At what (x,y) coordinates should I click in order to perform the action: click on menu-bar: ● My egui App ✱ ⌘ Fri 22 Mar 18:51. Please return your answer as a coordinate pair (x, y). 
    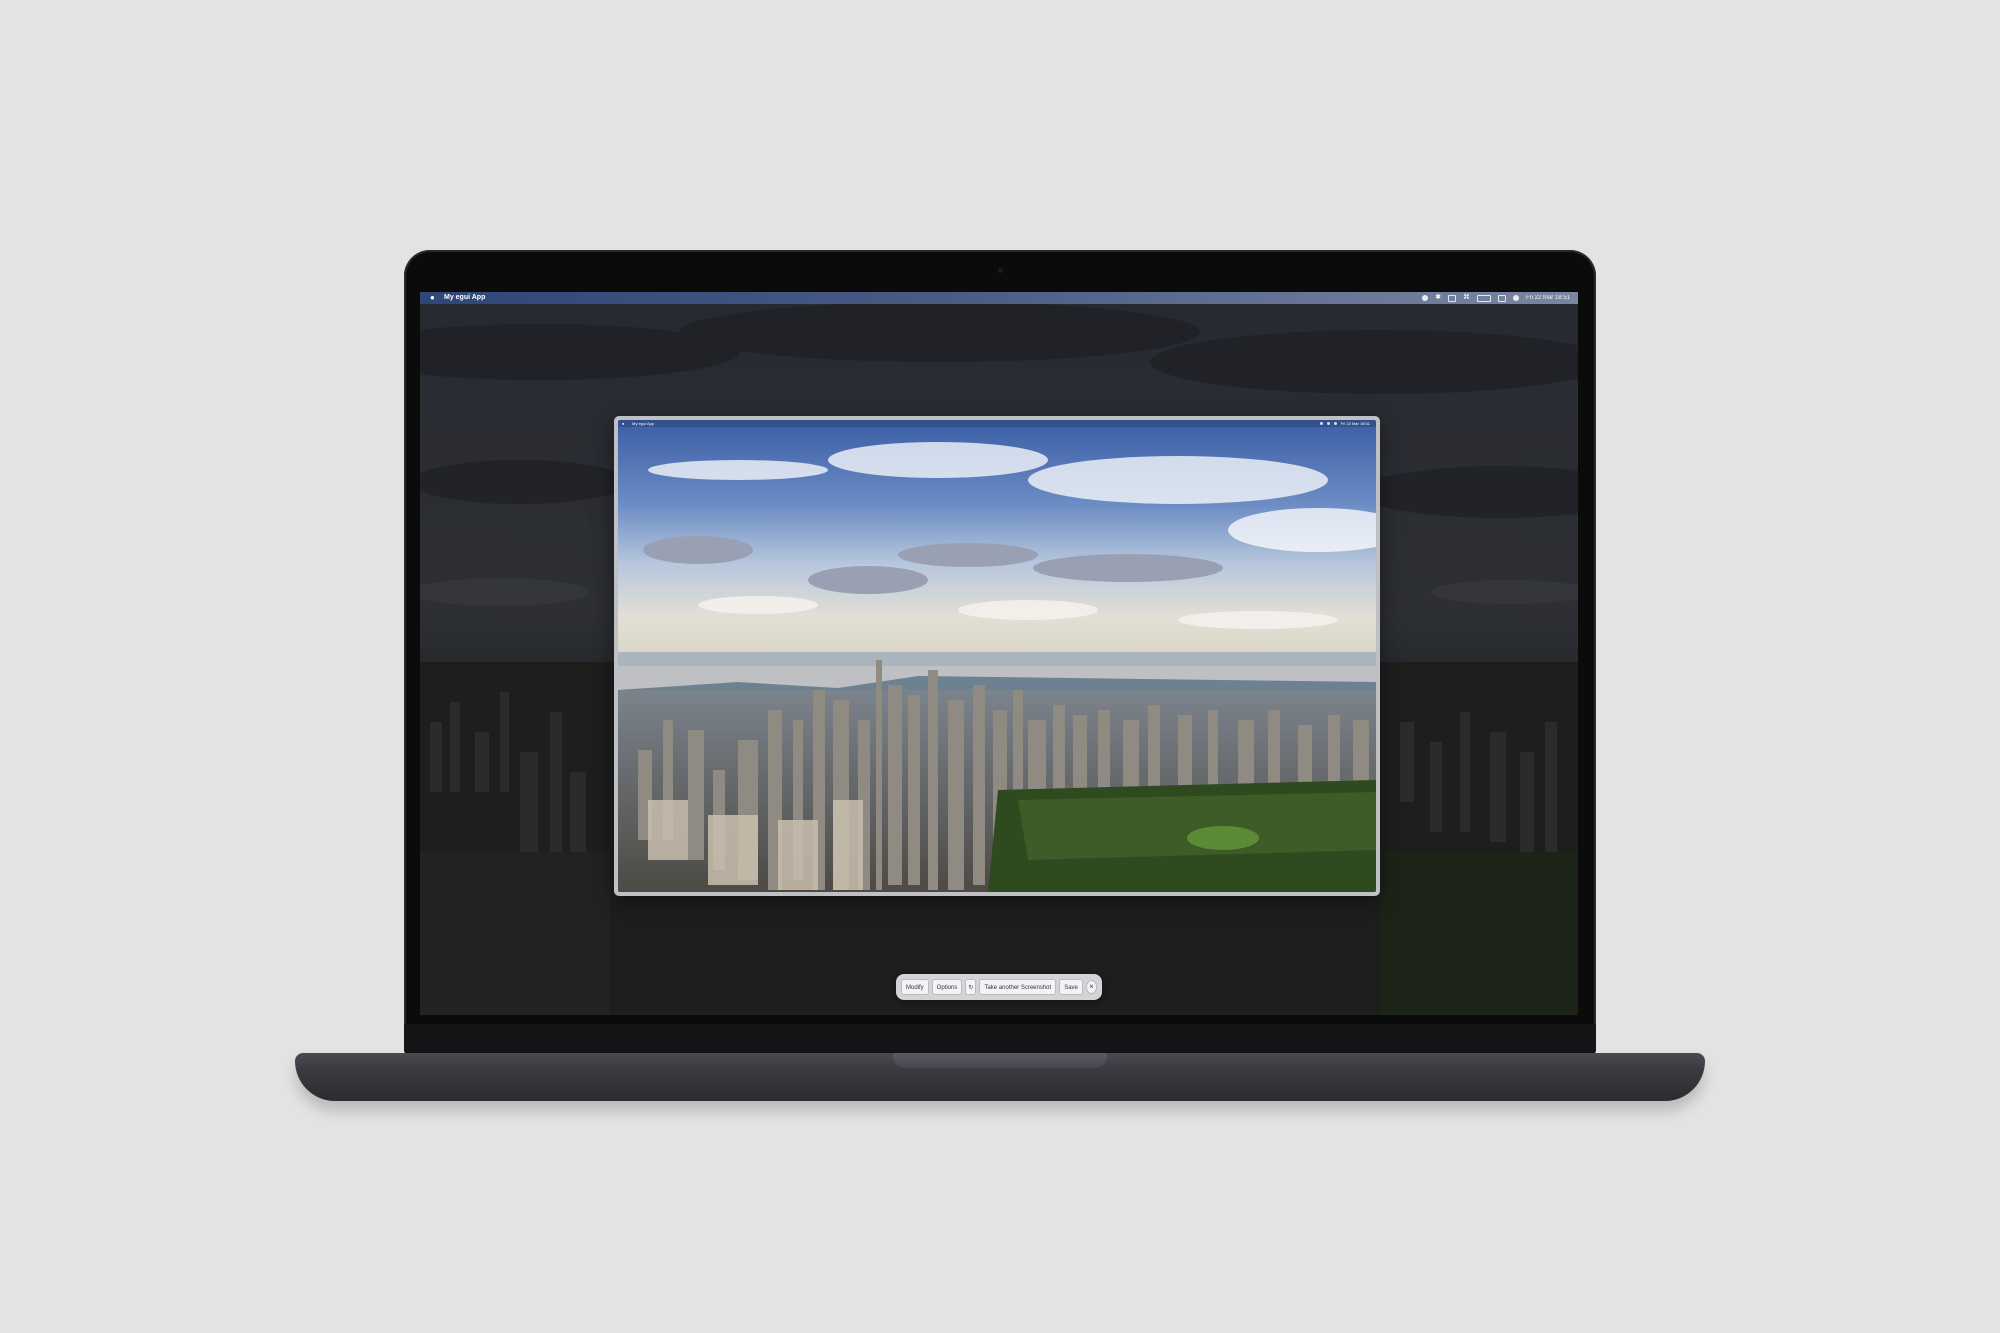
    Looking at the image, I should click on (999, 298).